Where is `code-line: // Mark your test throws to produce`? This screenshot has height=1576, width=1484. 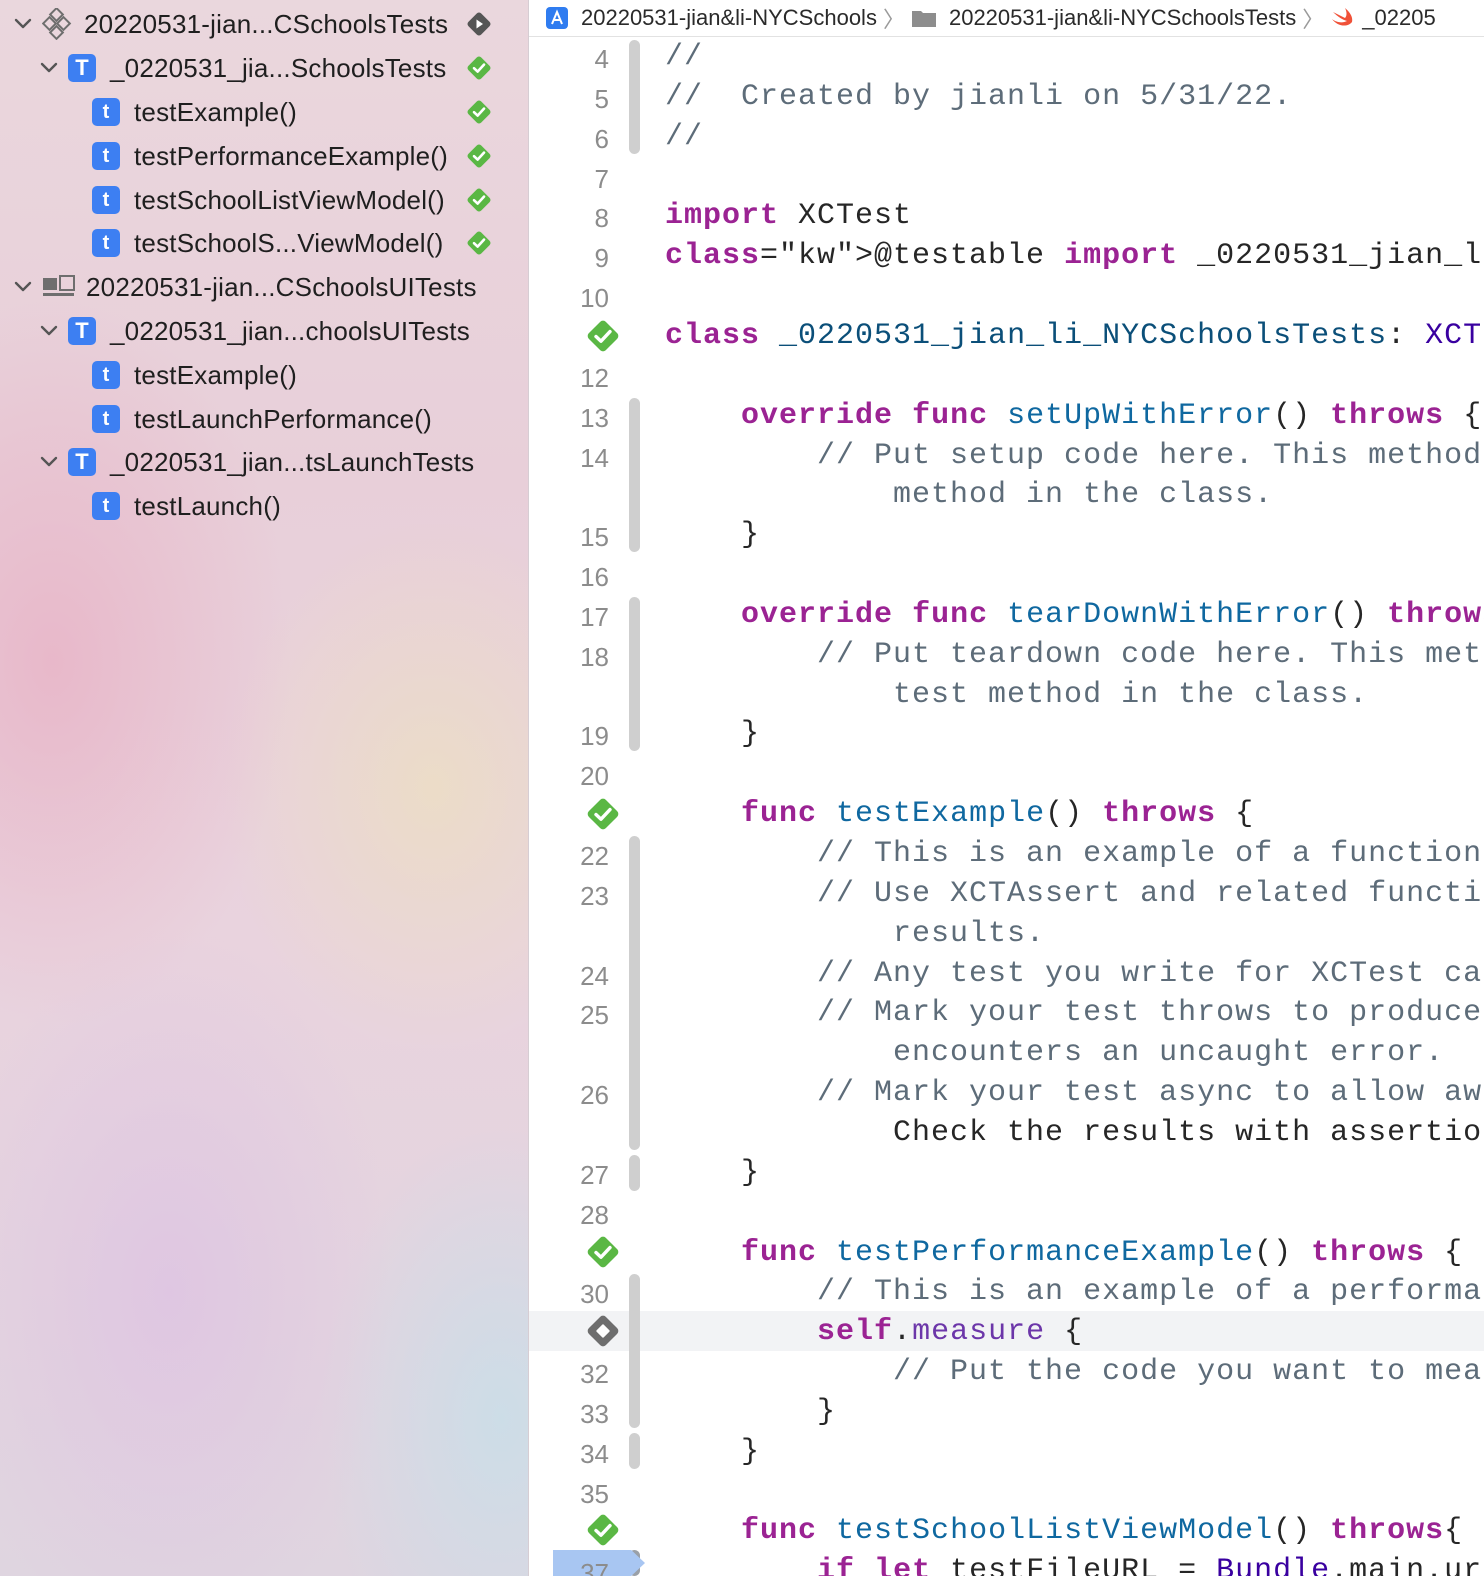 code-line: // Mark your test throws to produce is located at coordinates (1073, 1013).